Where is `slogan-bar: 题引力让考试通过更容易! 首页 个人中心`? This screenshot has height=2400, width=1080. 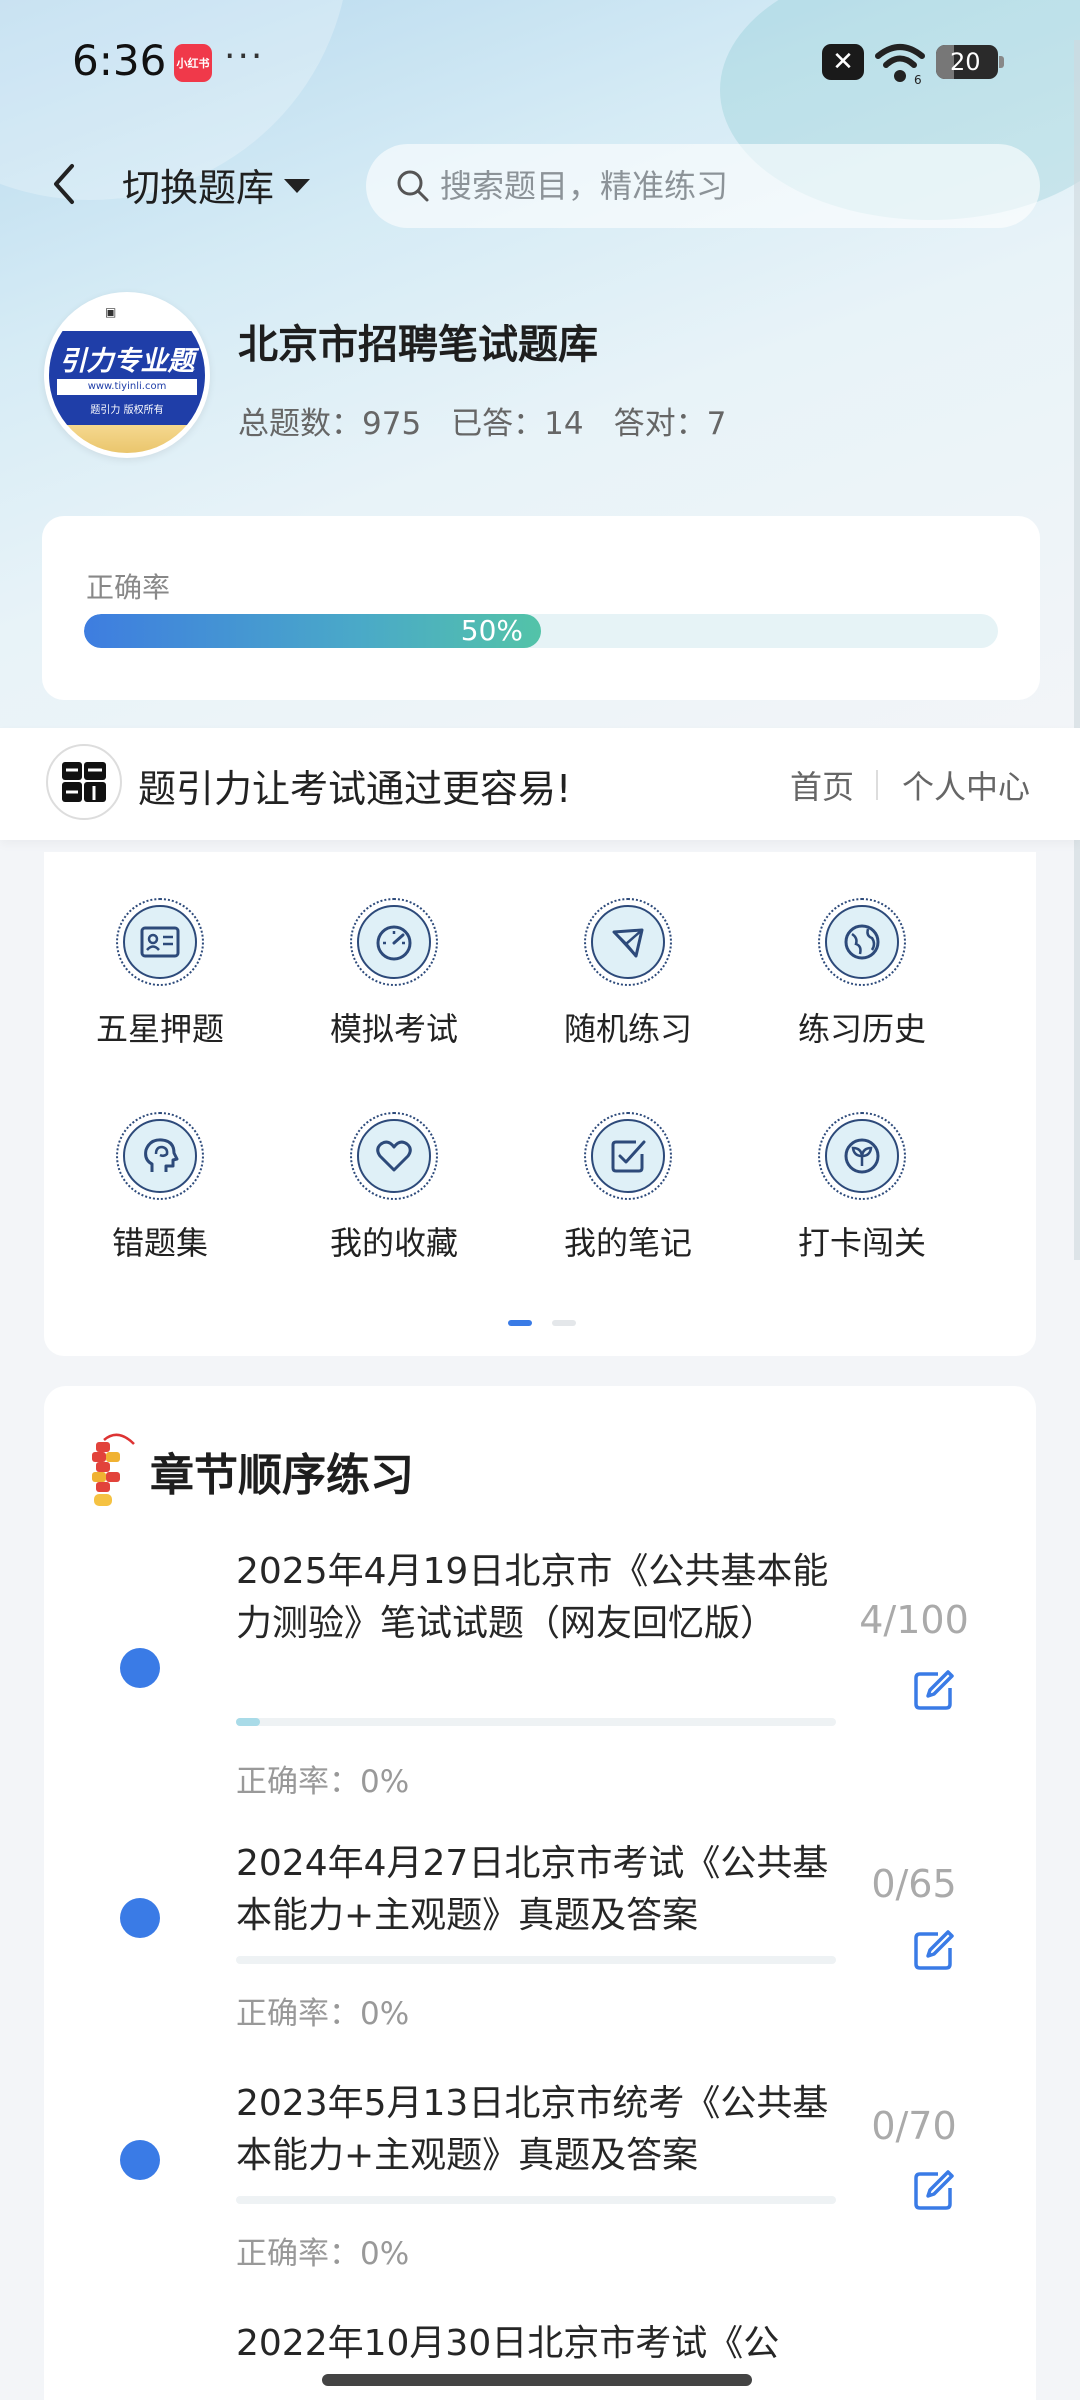 slogan-bar: 题引力让考试通过更容易! 首页 个人中心 is located at coordinates (540, 784).